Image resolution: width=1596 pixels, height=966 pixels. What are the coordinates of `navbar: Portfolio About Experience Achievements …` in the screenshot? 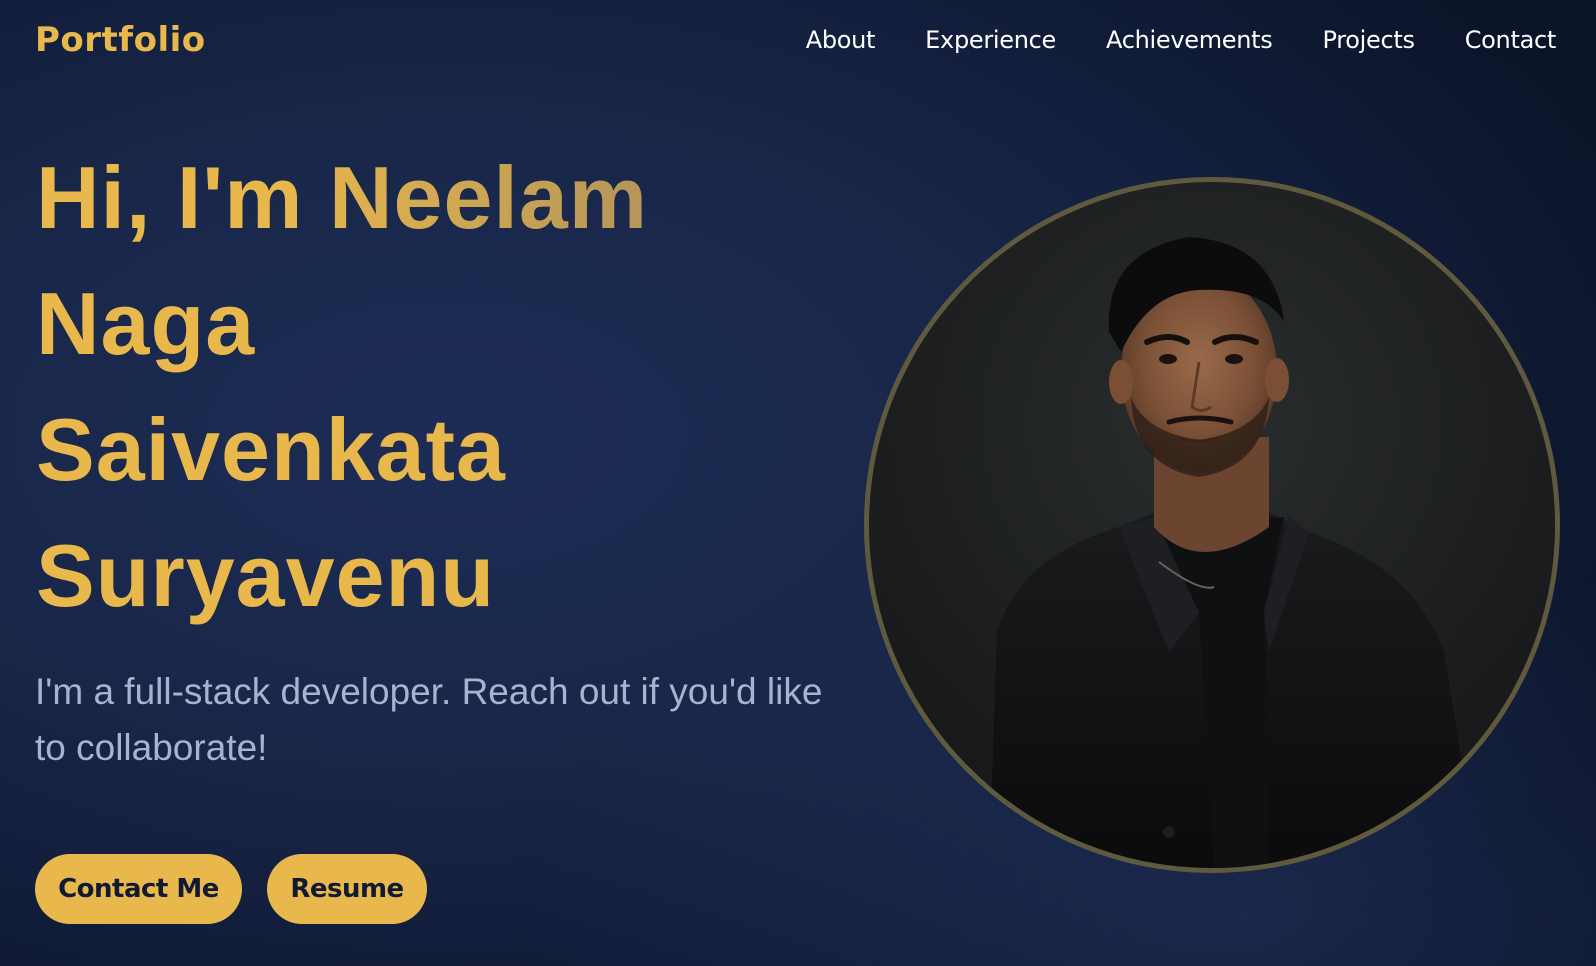 It's located at (798, 43).